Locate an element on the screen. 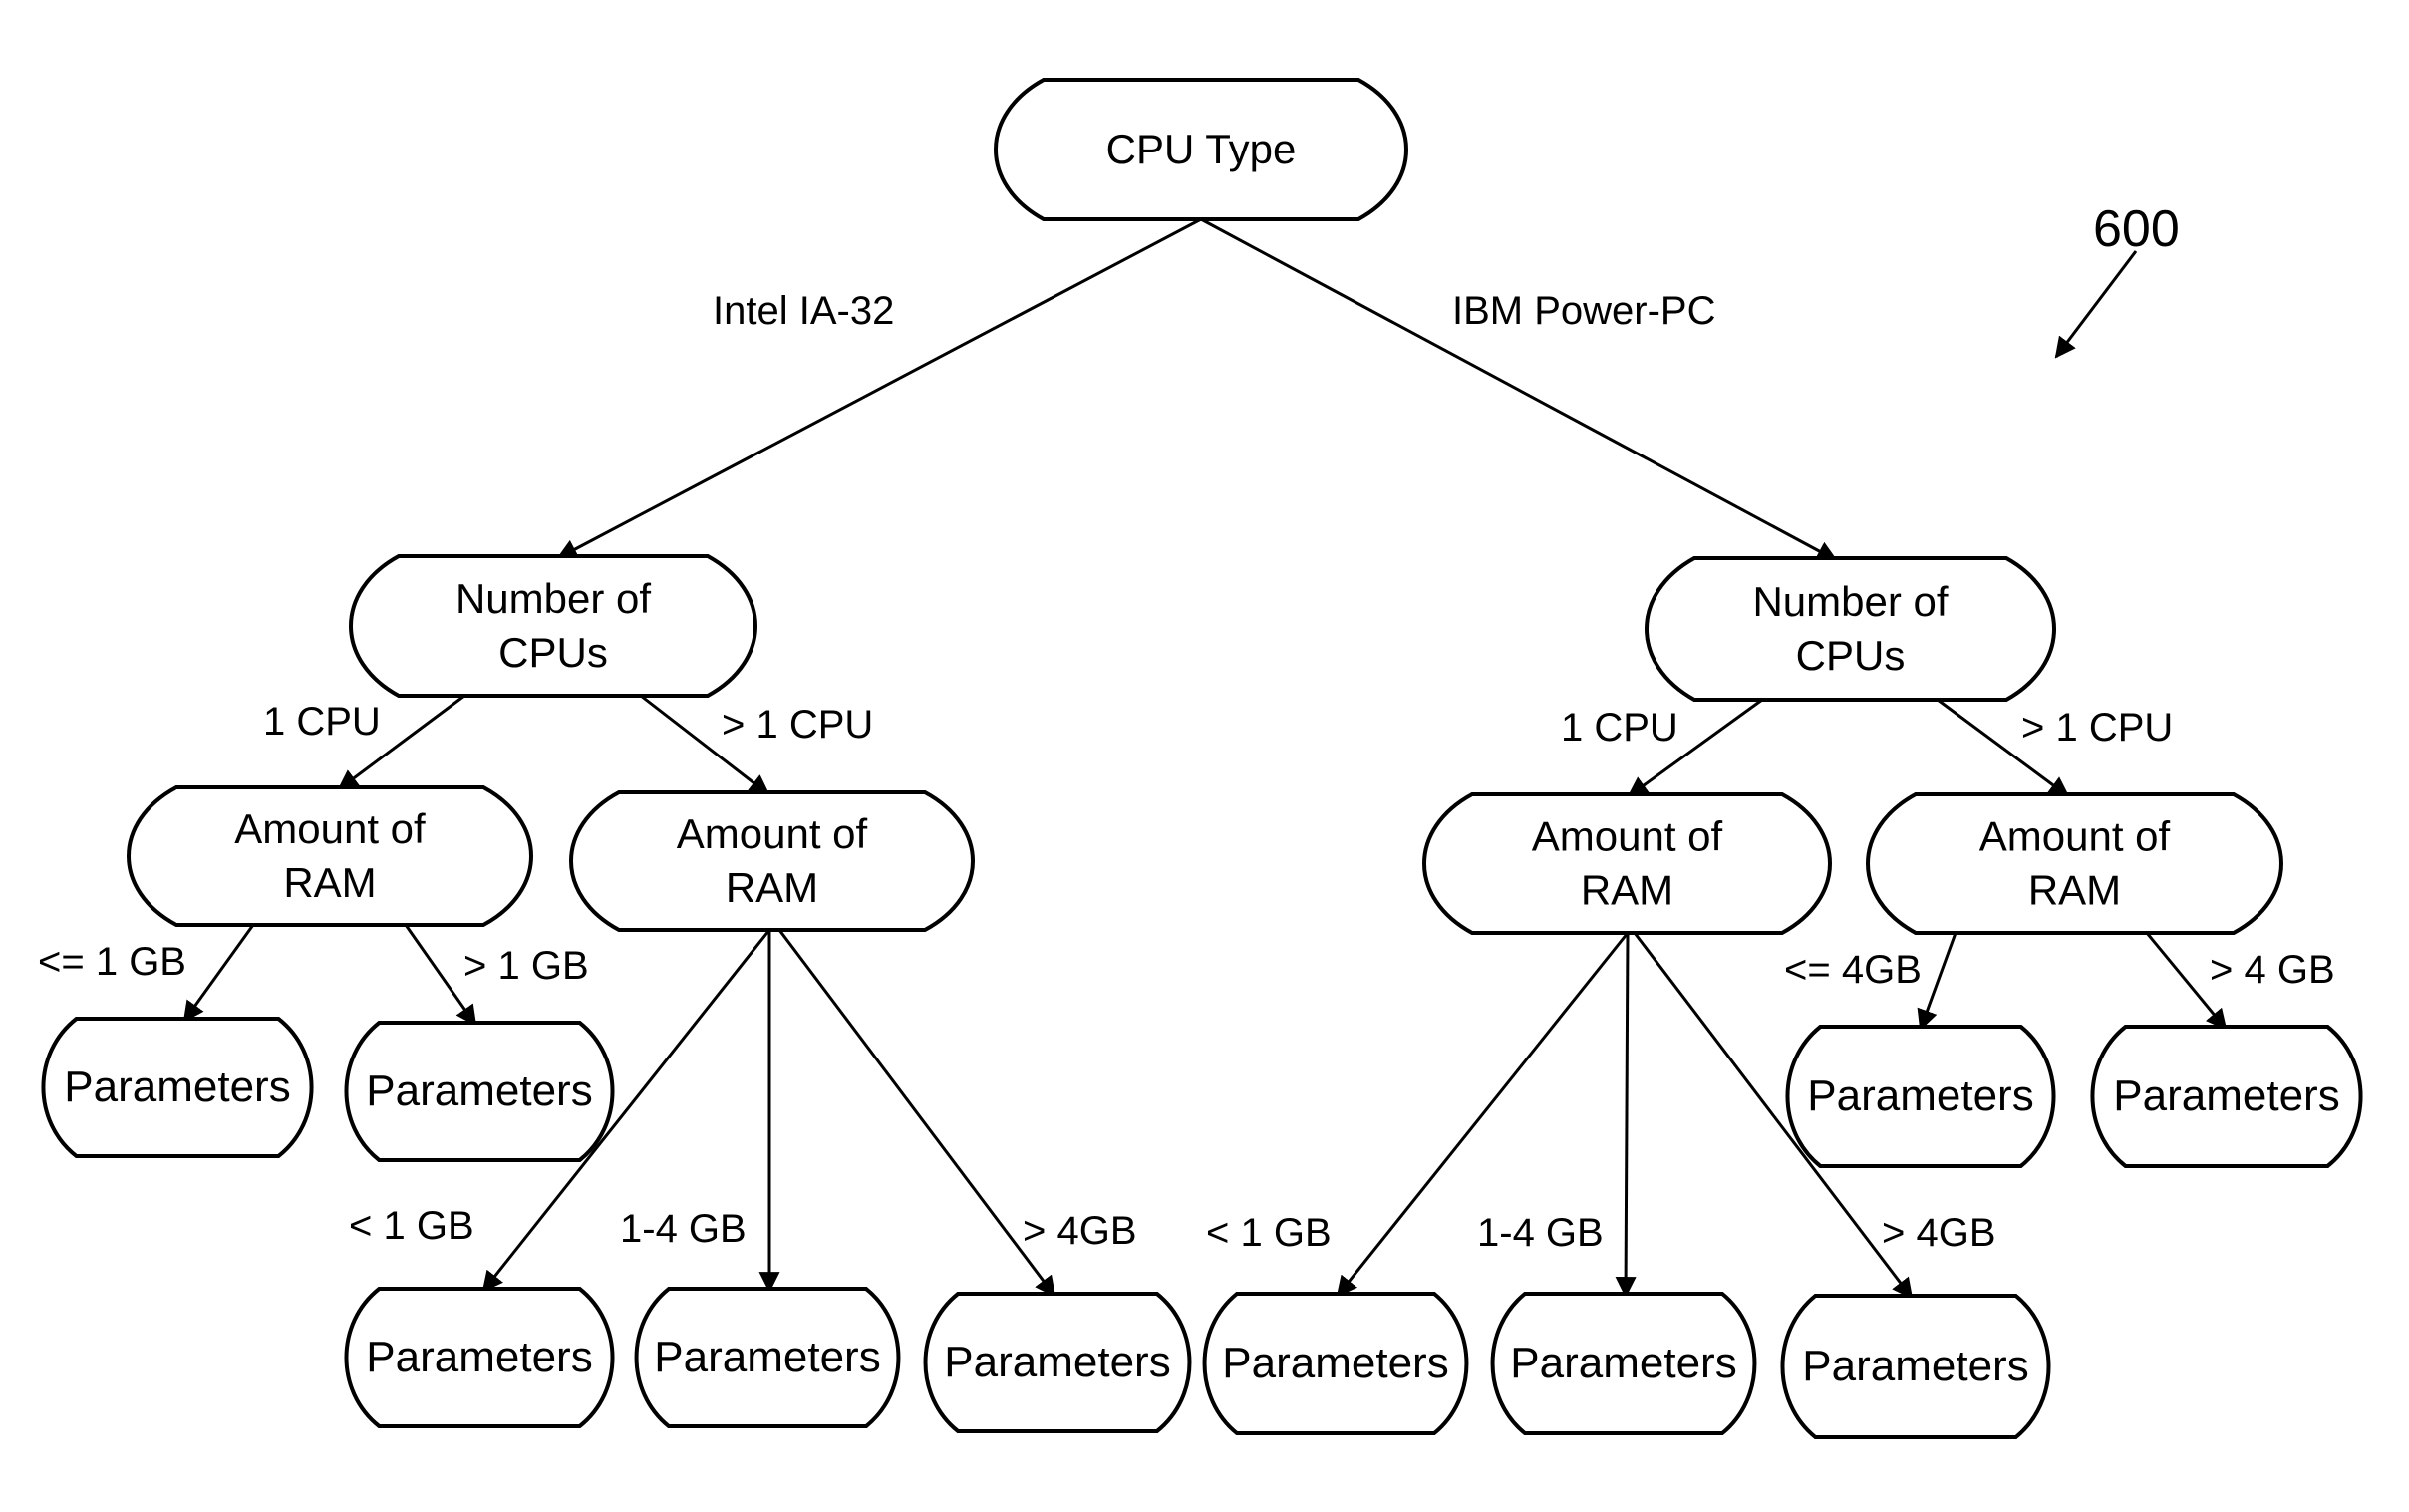 This screenshot has height=1512, width=2409. node-label: CPU Type is located at coordinates (1201, 149).